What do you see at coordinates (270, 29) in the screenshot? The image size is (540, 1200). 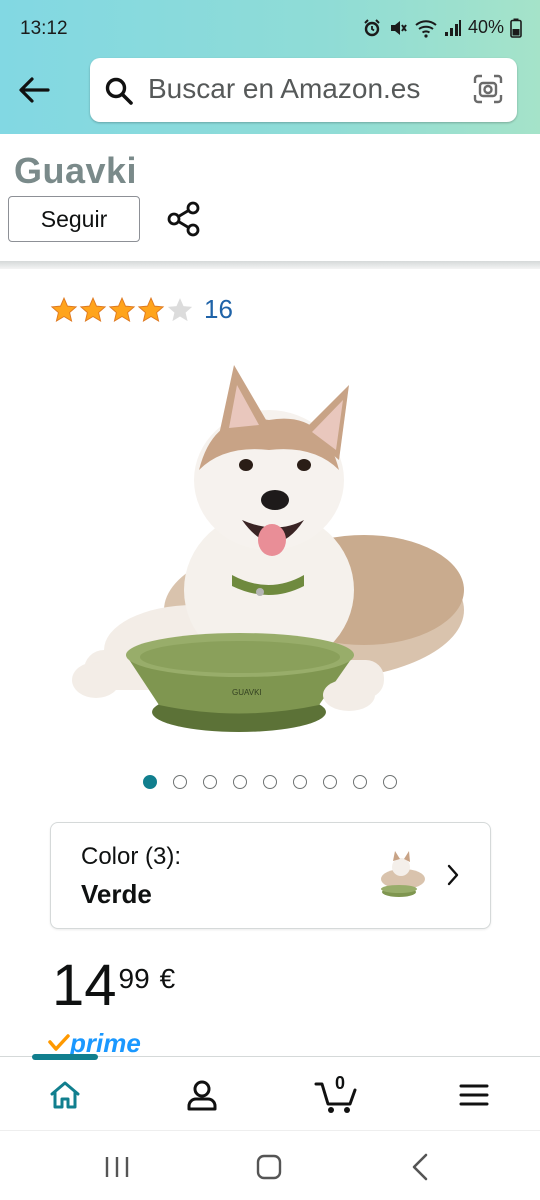 I see `status-bar: 13:12 40%` at bounding box center [270, 29].